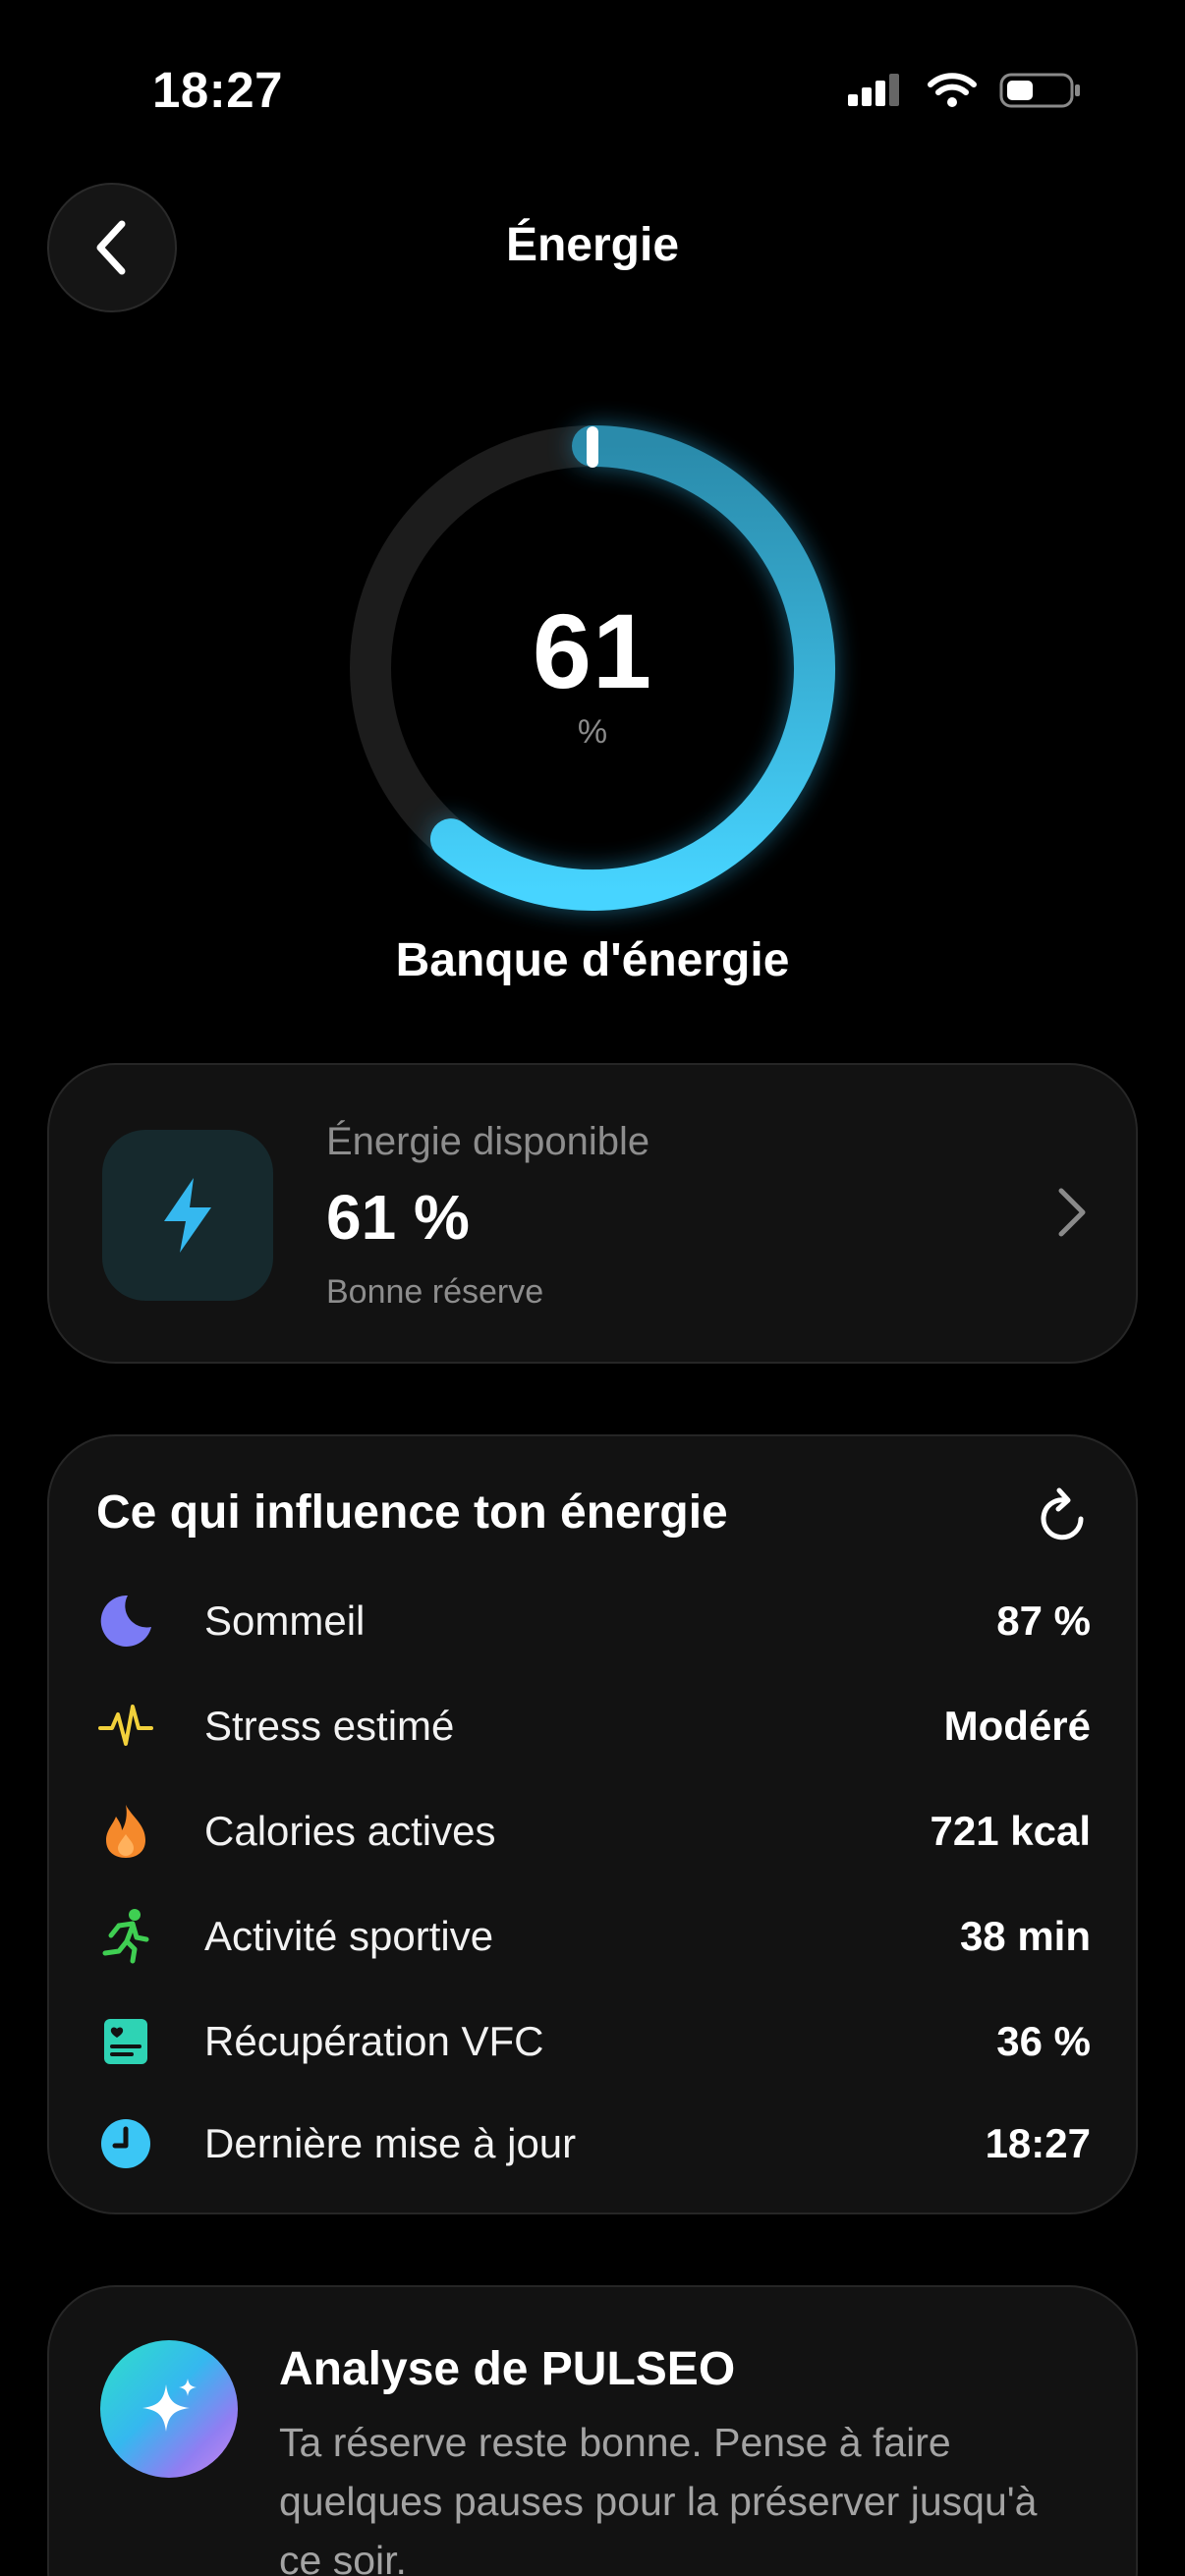 This screenshot has height=2576, width=1185. What do you see at coordinates (126, 1621) in the screenshot?
I see `moon-icon` at bounding box center [126, 1621].